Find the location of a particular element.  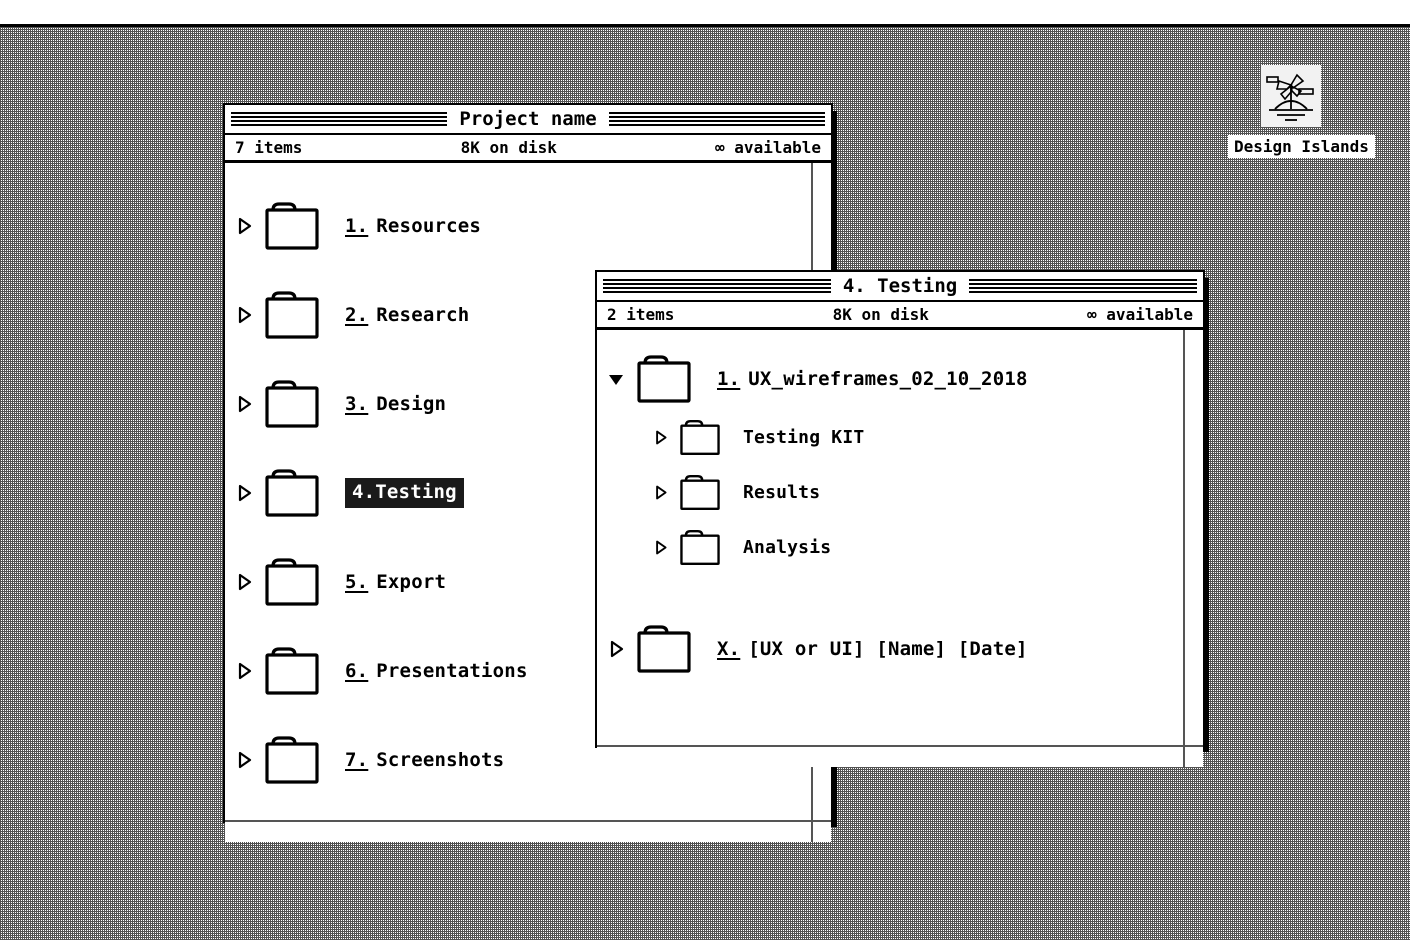

file-row-number: 7. is located at coordinates (357, 759).